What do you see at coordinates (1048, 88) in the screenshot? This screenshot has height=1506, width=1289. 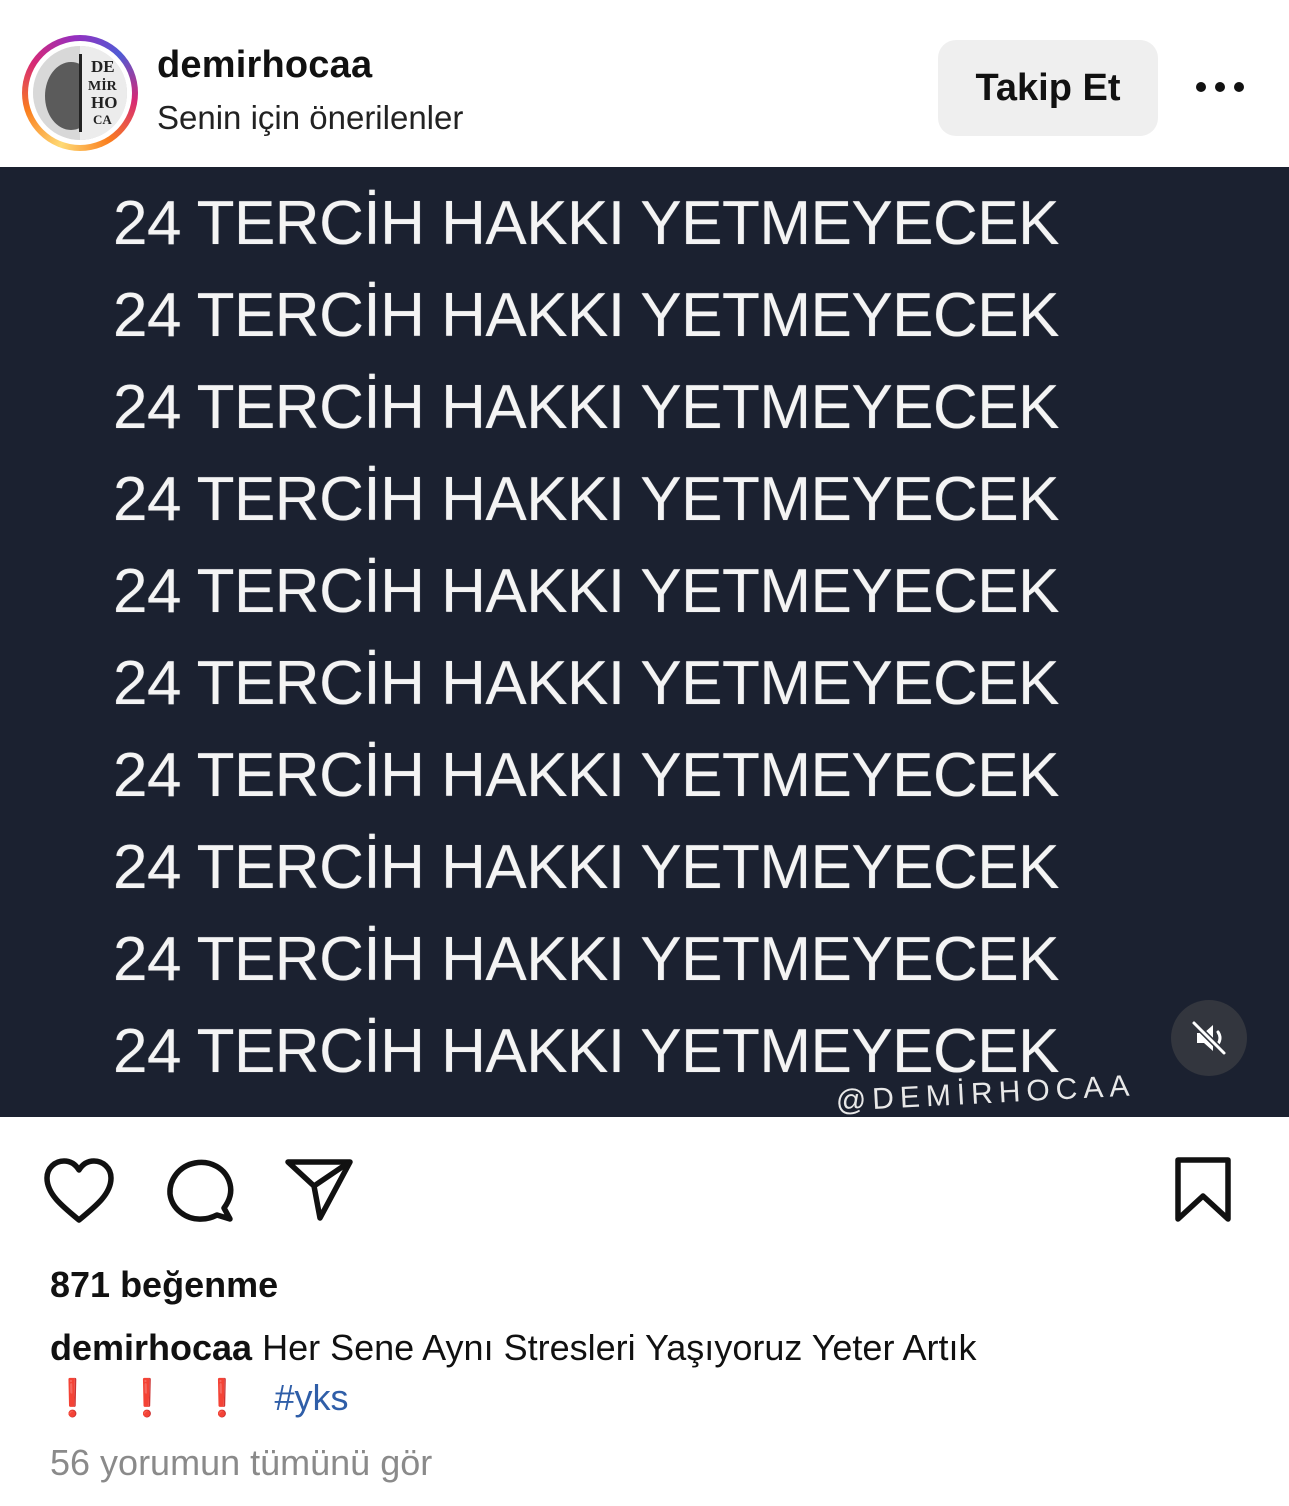 I see `follow-button: Takip Et` at bounding box center [1048, 88].